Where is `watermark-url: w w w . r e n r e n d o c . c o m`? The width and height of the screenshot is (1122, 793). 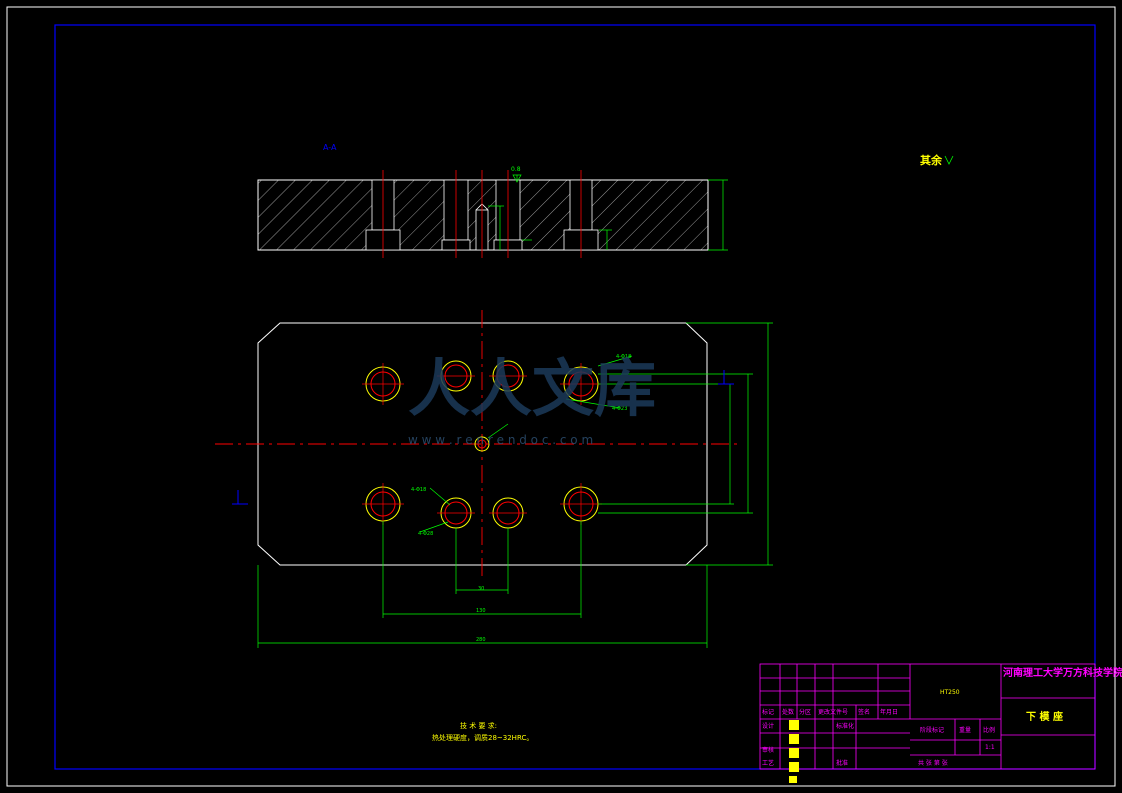 watermark-url: w w w . r e n r e n d o c . c o m is located at coordinates (500, 440).